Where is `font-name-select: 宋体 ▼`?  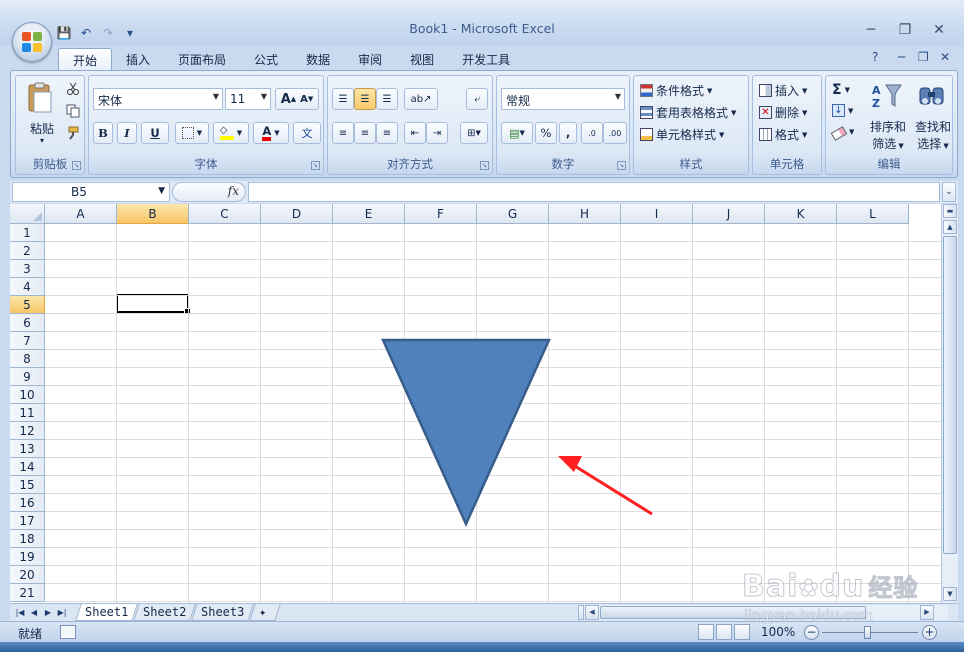 font-name-select: 宋体 ▼ is located at coordinates (158, 99).